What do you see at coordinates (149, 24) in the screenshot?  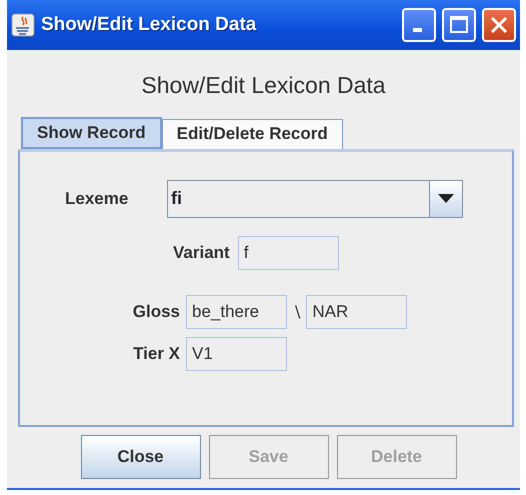 I see `window-title: Show/Edit Lexicon Data` at bounding box center [149, 24].